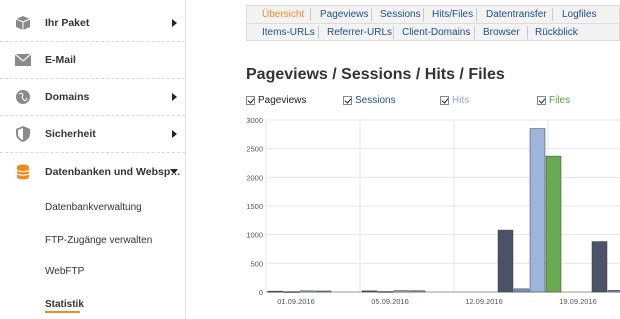 The height and width of the screenshot is (319, 620). I want to click on y-tick-label: 3000, so click(254, 120).